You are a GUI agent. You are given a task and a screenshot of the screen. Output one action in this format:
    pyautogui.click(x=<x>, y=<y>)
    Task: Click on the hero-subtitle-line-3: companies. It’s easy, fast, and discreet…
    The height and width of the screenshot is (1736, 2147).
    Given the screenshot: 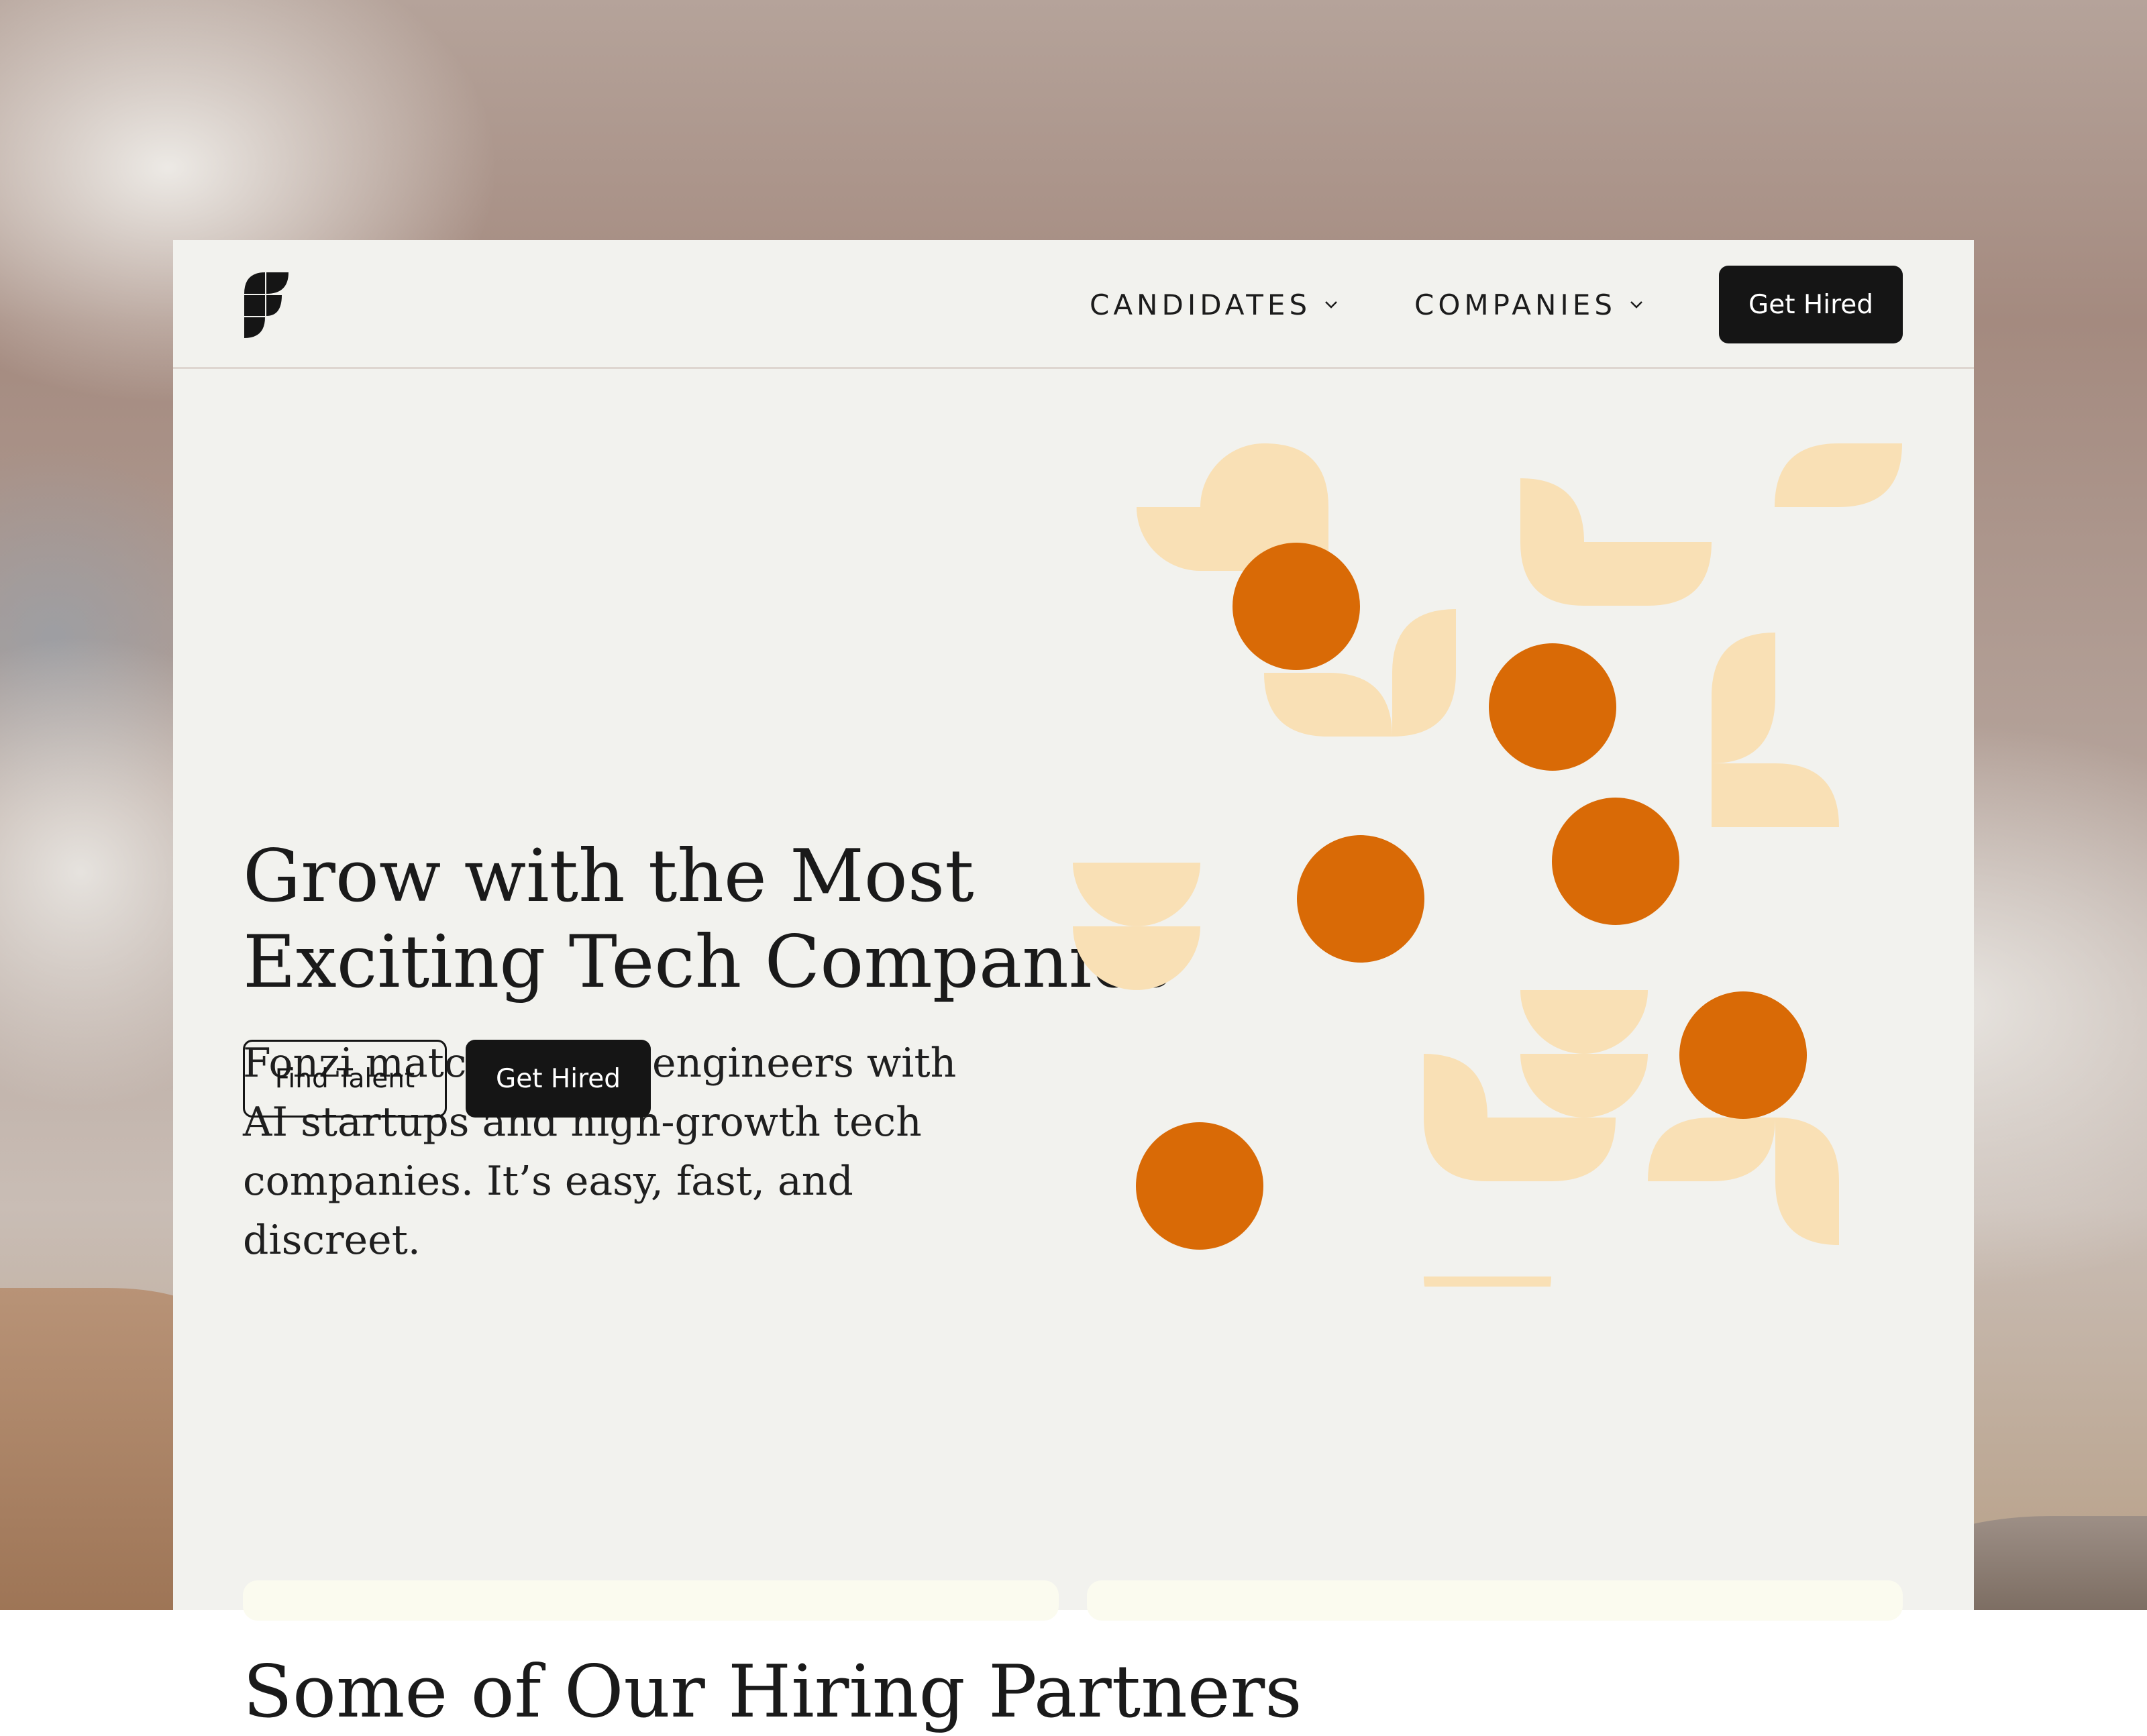 What is the action you would take?
    pyautogui.click(x=548, y=1211)
    